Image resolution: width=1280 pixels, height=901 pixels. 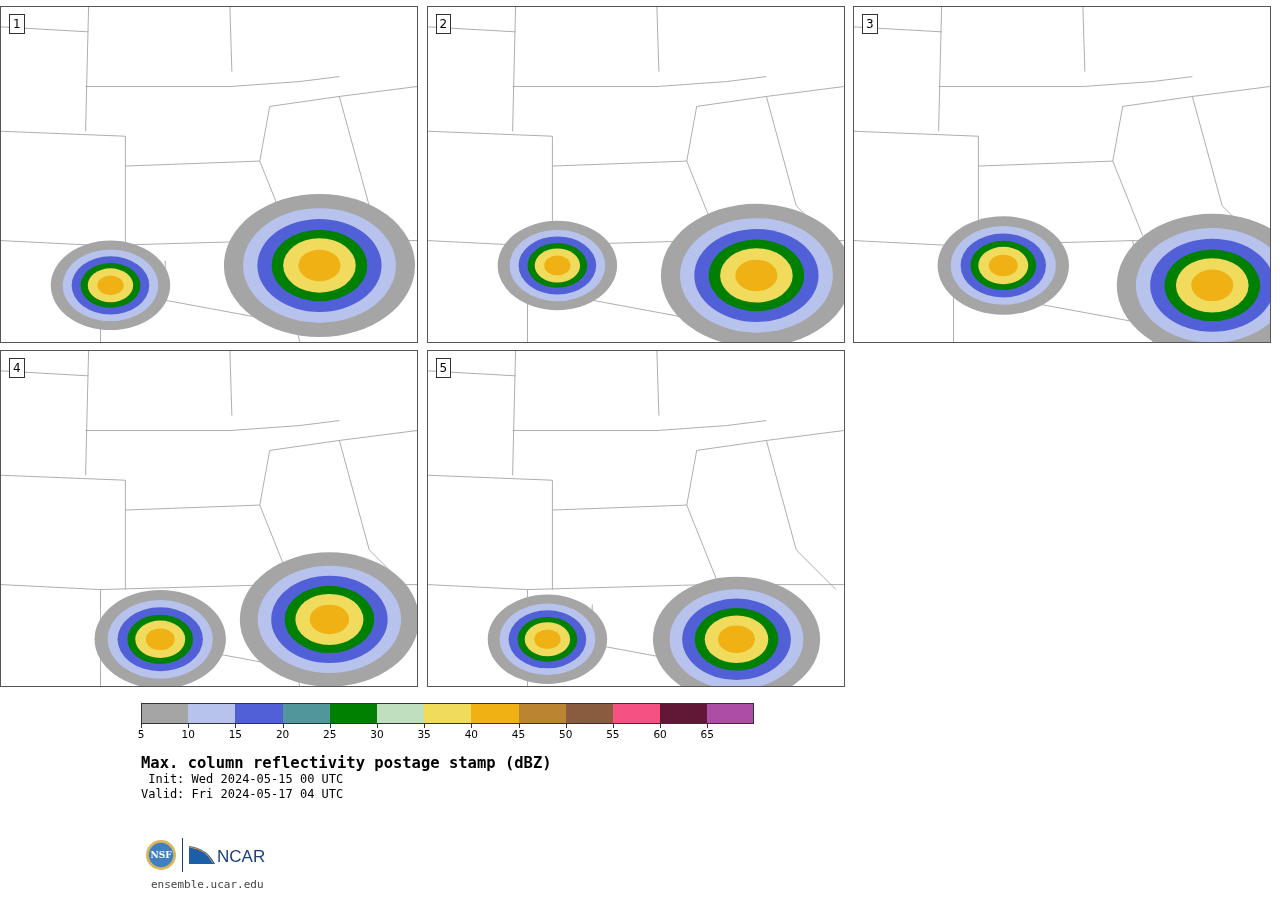 What do you see at coordinates (235, 734) in the screenshot?
I see `scale-label: 15` at bounding box center [235, 734].